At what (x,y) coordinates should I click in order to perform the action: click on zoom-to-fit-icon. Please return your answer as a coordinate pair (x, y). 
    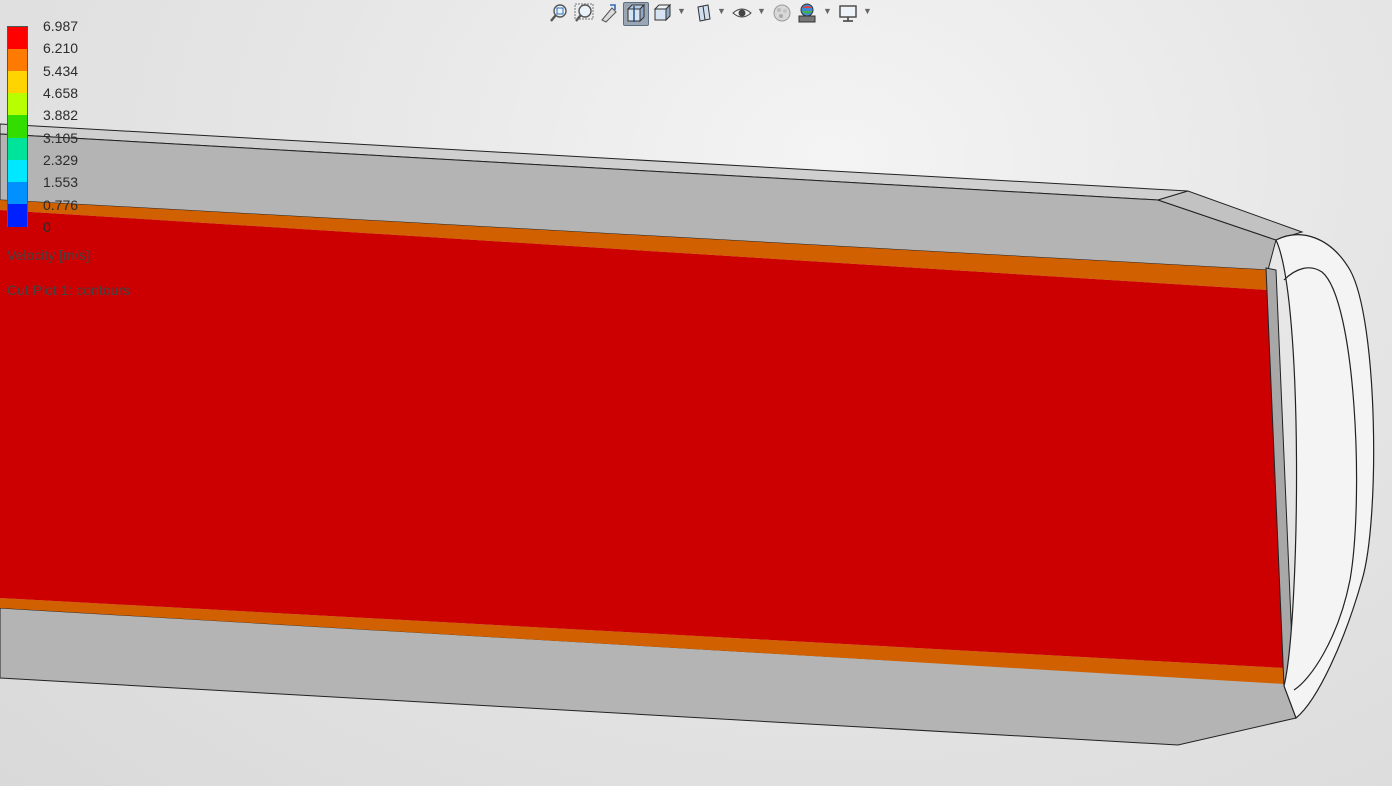
    Looking at the image, I should click on (559, 13).